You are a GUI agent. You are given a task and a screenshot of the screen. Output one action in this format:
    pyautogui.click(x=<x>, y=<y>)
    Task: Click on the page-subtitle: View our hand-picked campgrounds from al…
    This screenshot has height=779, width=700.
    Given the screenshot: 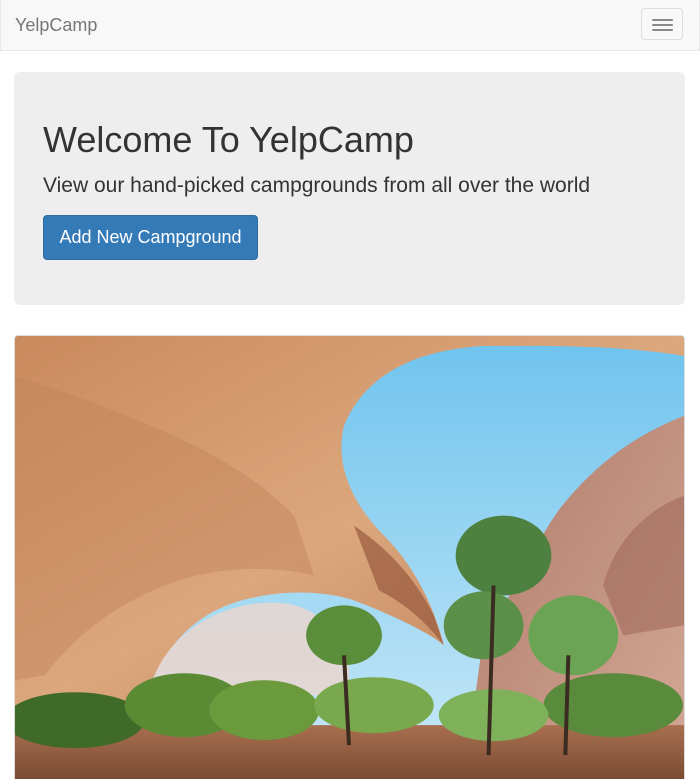 What is the action you would take?
    pyautogui.click(x=317, y=185)
    